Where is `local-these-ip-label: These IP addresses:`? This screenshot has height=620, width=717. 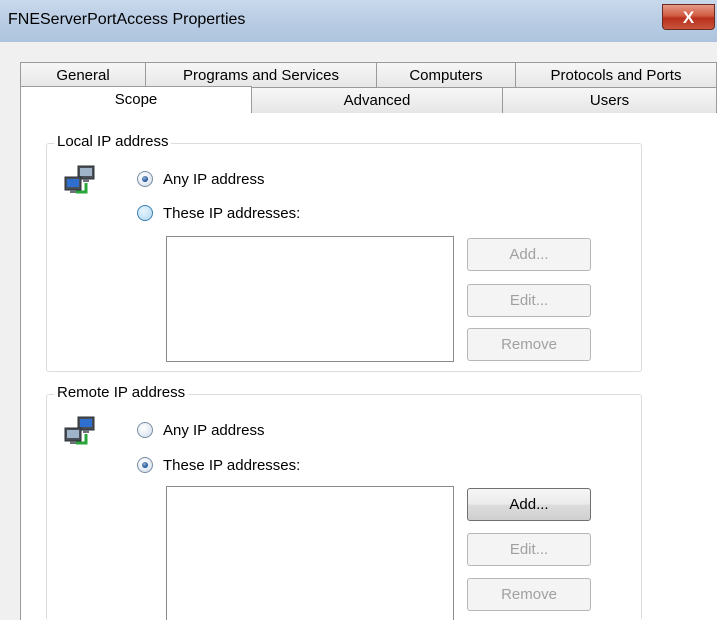 local-these-ip-label: These IP addresses: is located at coordinates (232, 213).